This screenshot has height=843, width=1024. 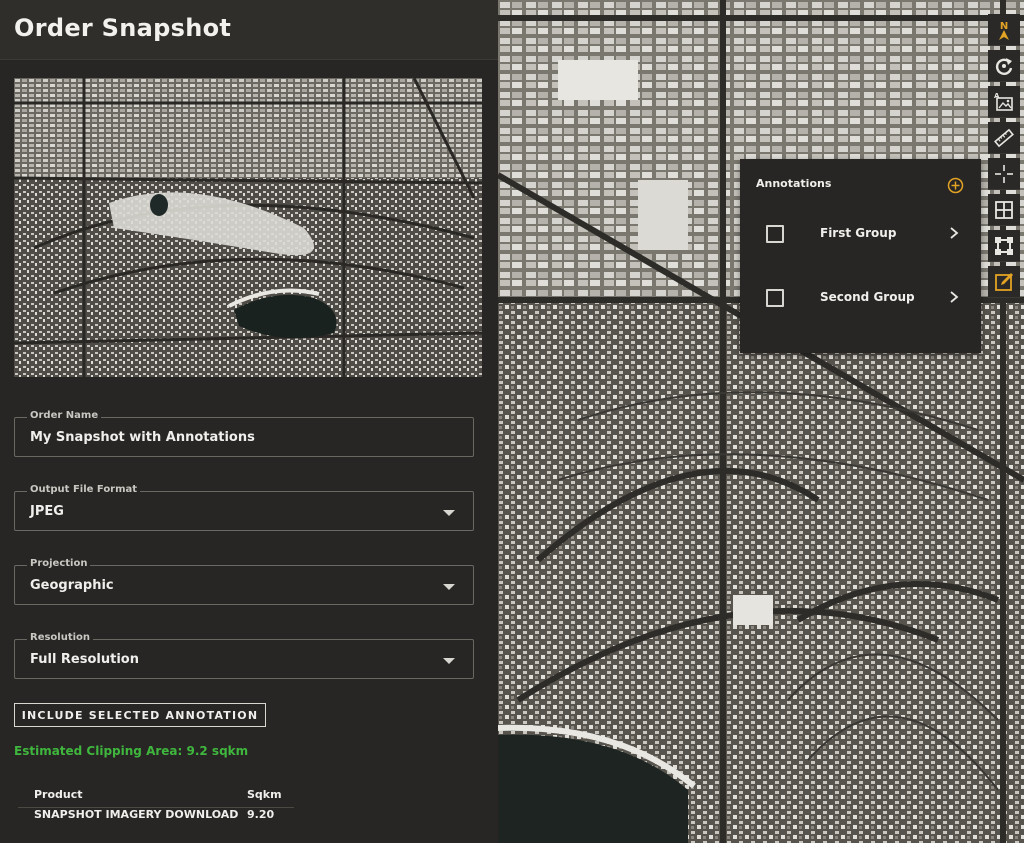 I want to click on map-toolbar: N A, so click(x=1004, y=158).